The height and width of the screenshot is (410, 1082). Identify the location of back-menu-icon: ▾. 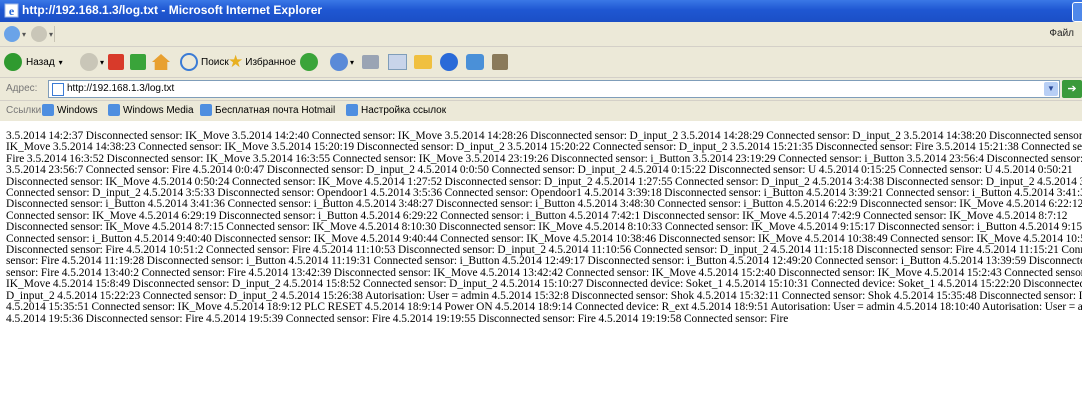
(60, 62).